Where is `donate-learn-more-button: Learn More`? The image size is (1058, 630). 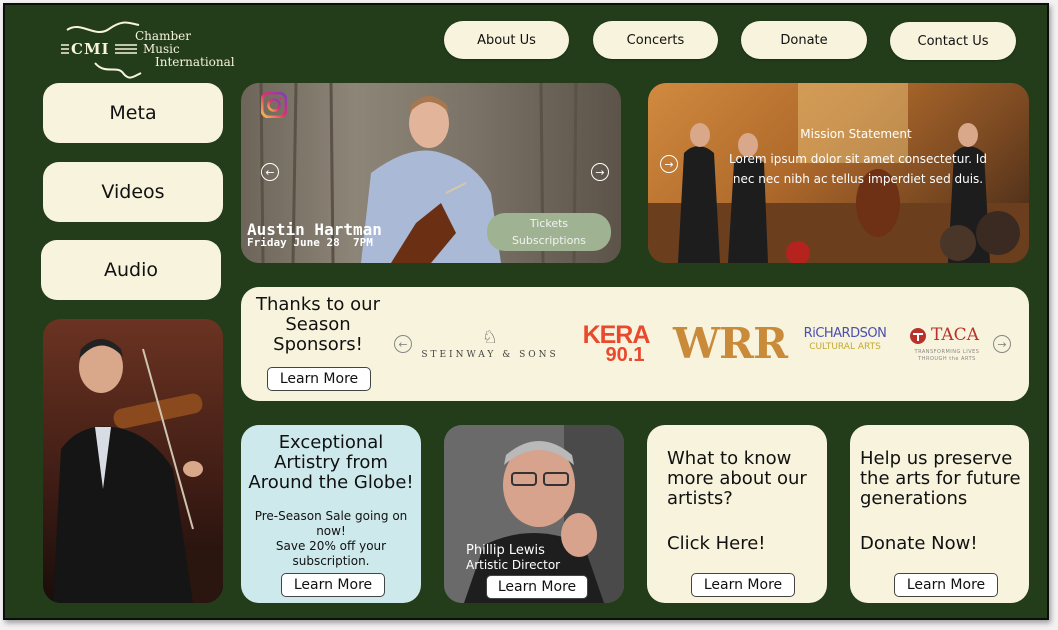 donate-learn-more-button: Learn More is located at coordinates (946, 585).